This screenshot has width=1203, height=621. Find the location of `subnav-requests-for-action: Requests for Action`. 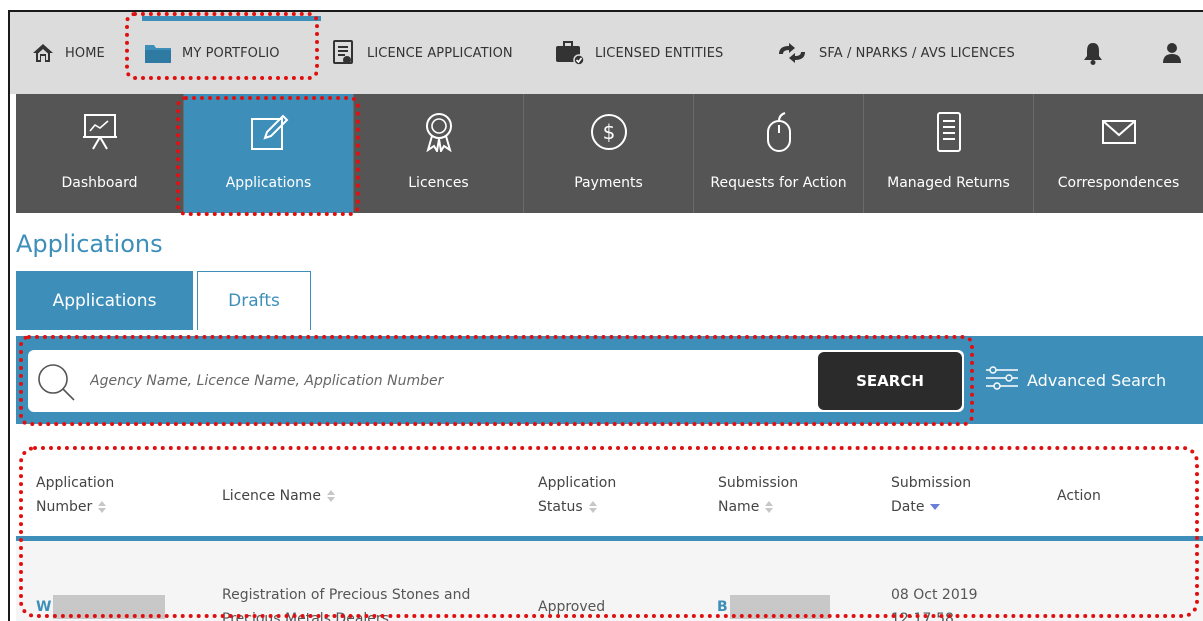

subnav-requests-for-action: Requests for Action is located at coordinates (779, 153).